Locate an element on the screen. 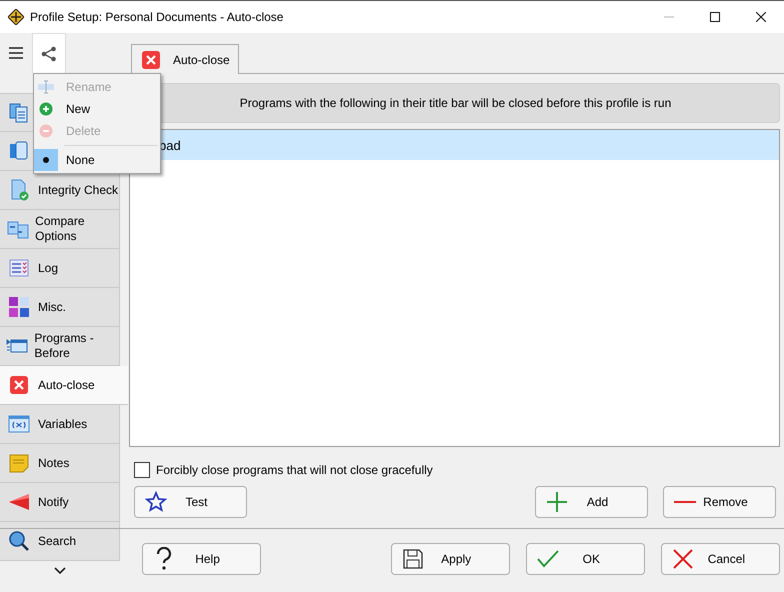  sidebar-item: Log is located at coordinates (60, 268).